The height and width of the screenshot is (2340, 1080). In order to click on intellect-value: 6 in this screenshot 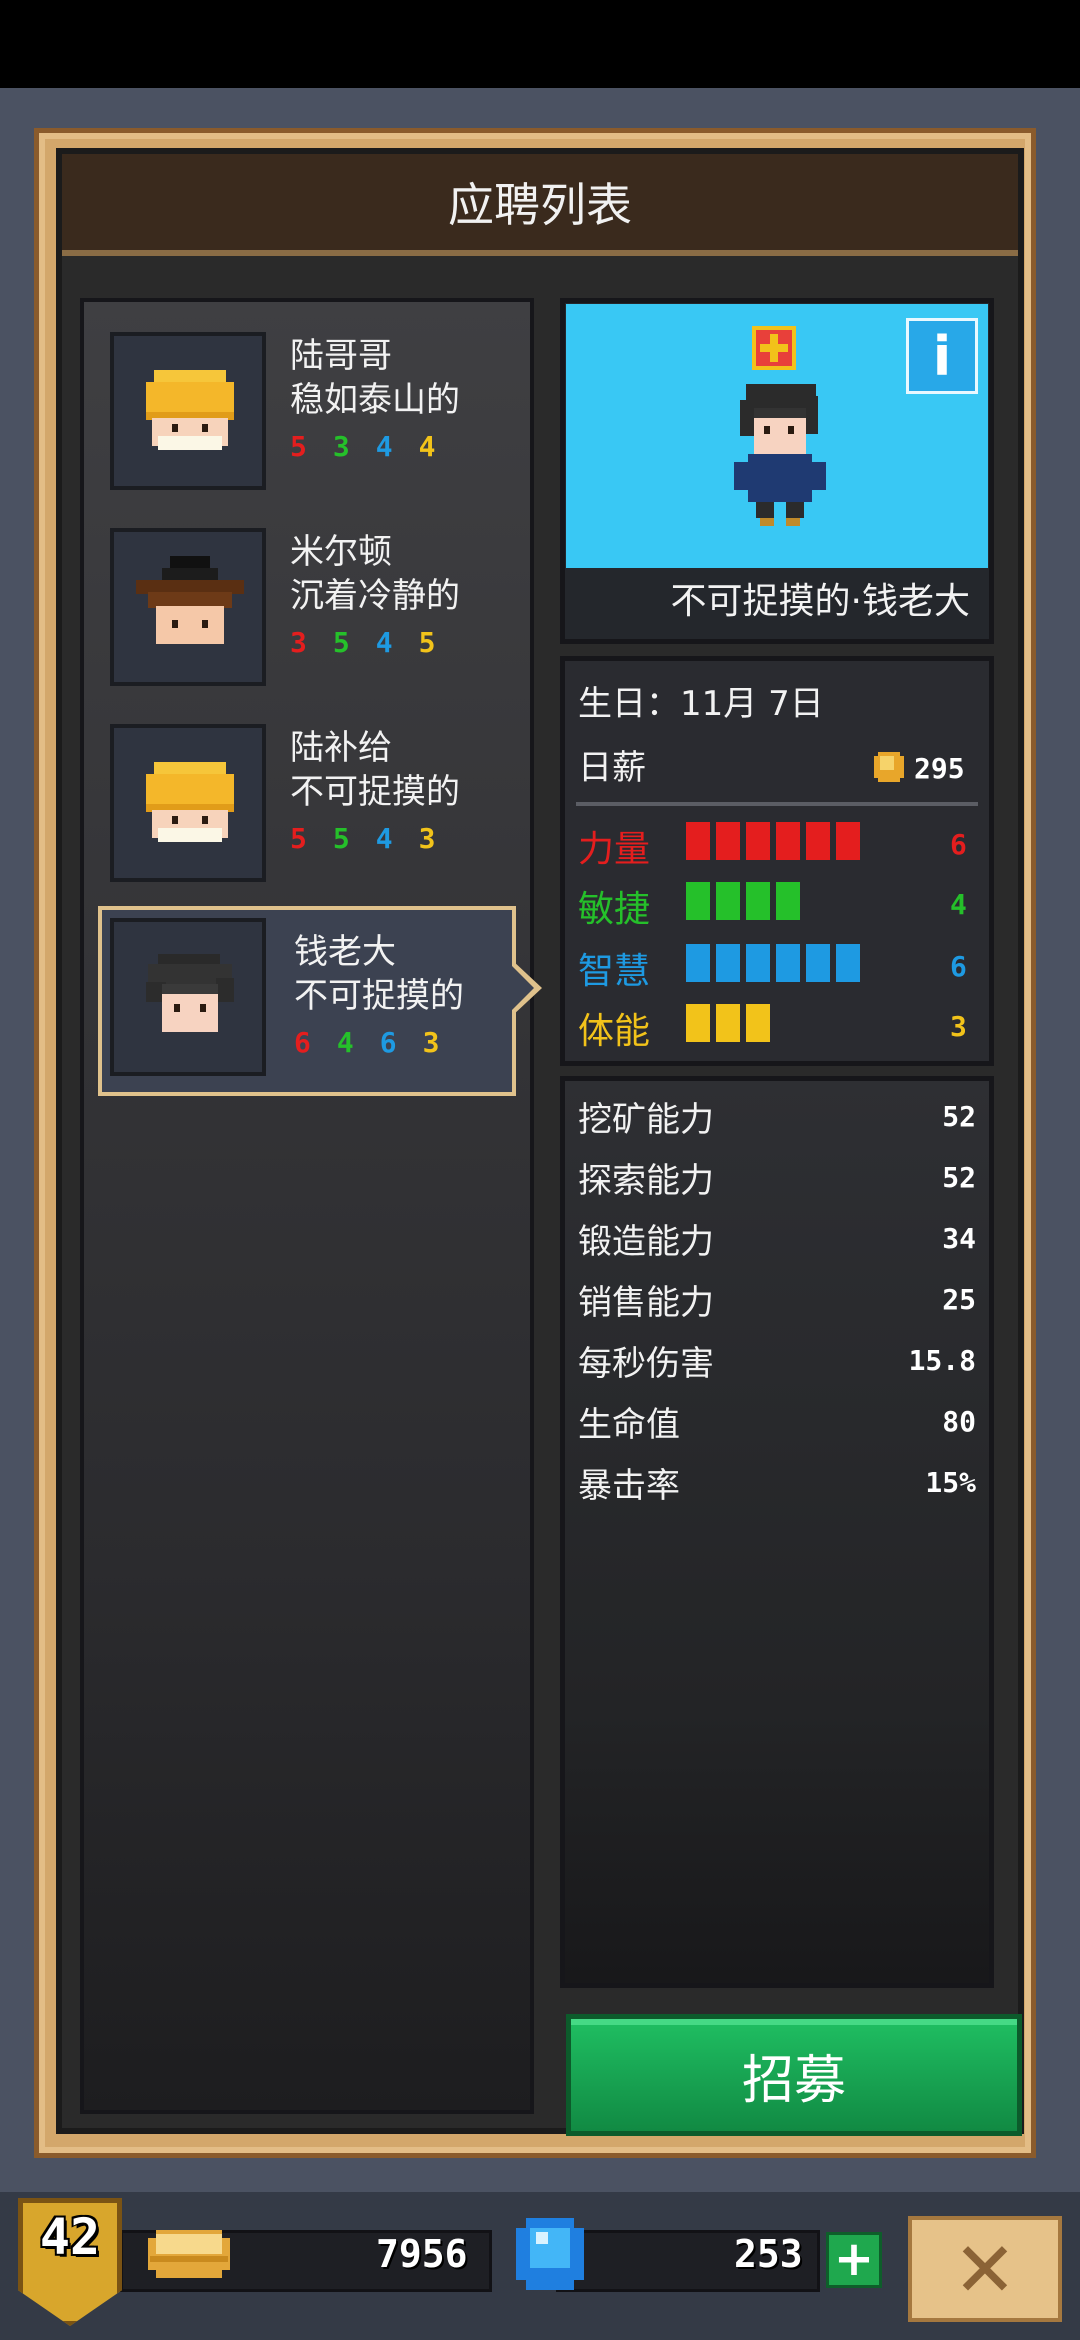, I will do `click(388, 1042)`.